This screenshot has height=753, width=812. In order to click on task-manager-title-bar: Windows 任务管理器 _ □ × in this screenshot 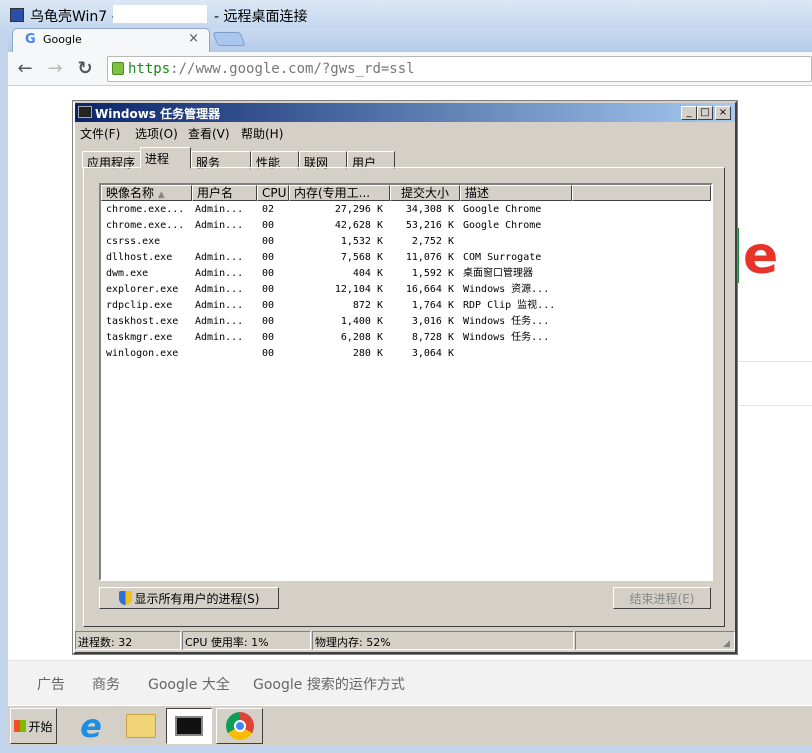, I will do `click(405, 112)`.